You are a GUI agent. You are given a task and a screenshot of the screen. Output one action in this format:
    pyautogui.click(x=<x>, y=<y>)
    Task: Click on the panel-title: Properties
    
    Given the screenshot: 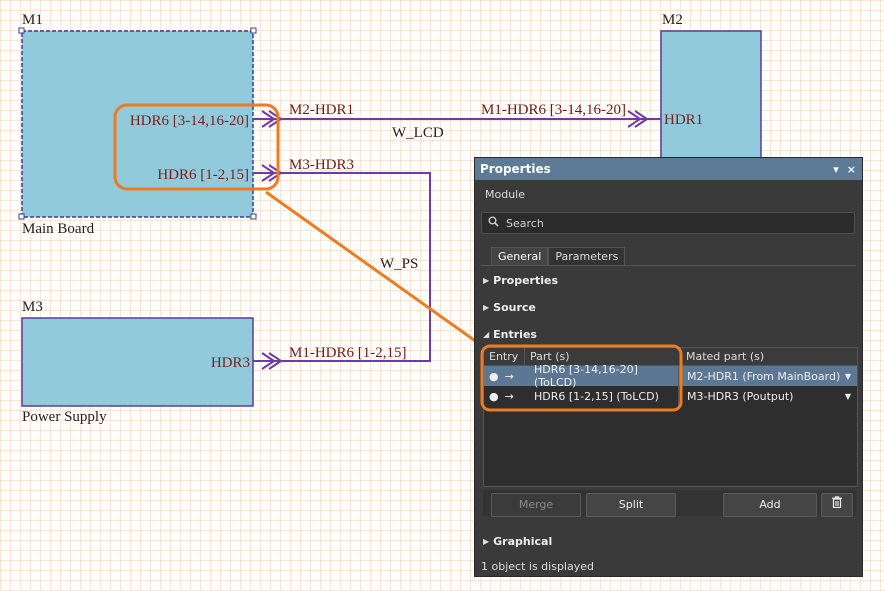 What is the action you would take?
    pyautogui.click(x=515, y=169)
    